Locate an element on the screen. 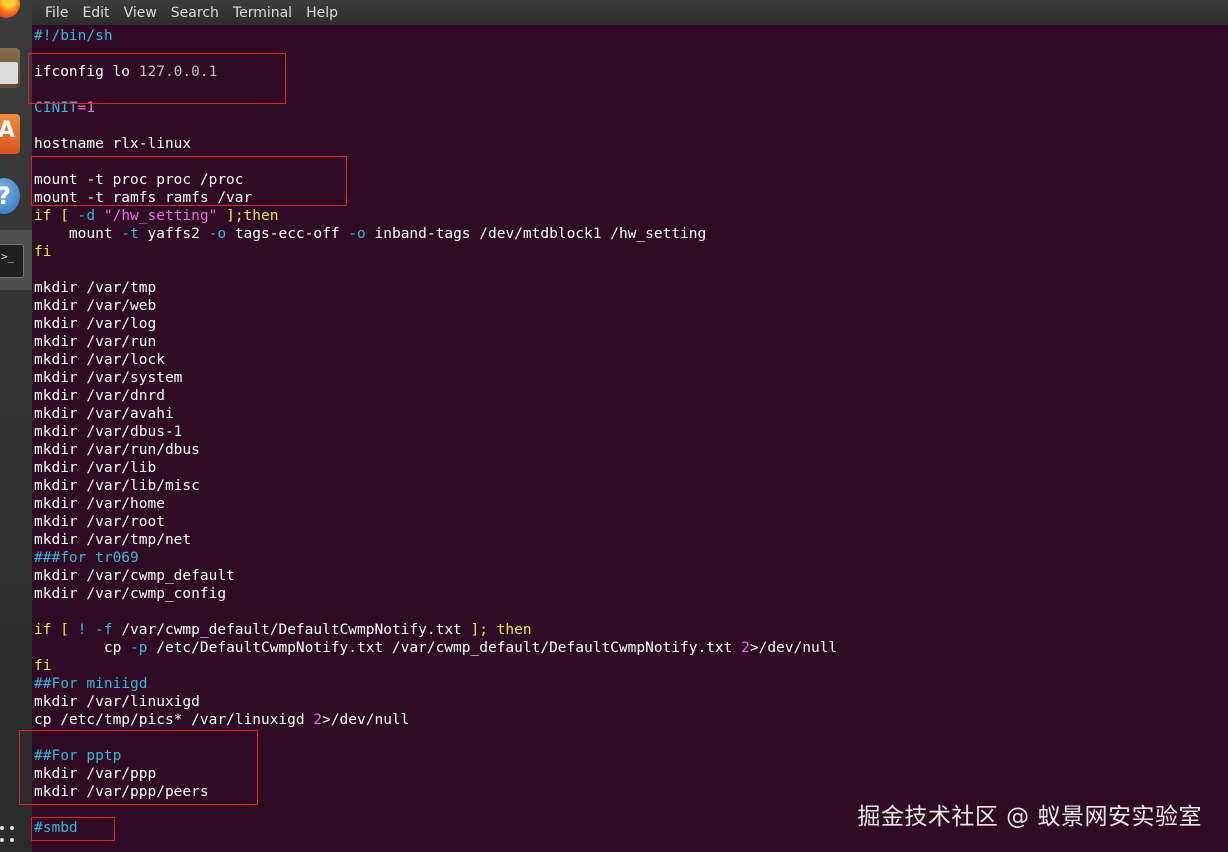 This screenshot has height=852, width=1228. code-token: mkdir /var/lib is located at coordinates (95, 468).